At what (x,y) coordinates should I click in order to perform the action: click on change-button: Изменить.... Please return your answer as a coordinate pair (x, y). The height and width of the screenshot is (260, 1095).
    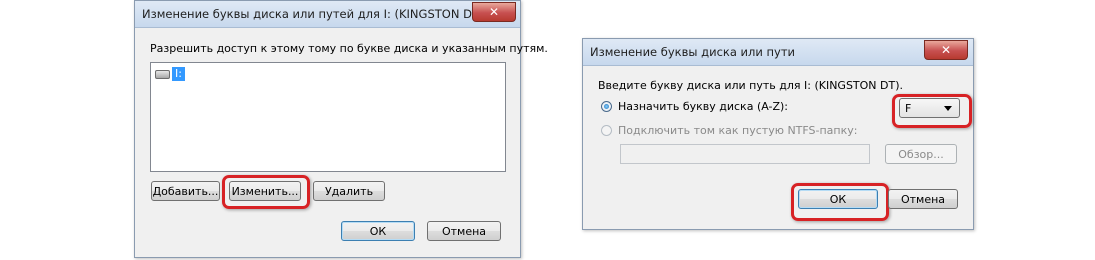
    Looking at the image, I should click on (265, 191).